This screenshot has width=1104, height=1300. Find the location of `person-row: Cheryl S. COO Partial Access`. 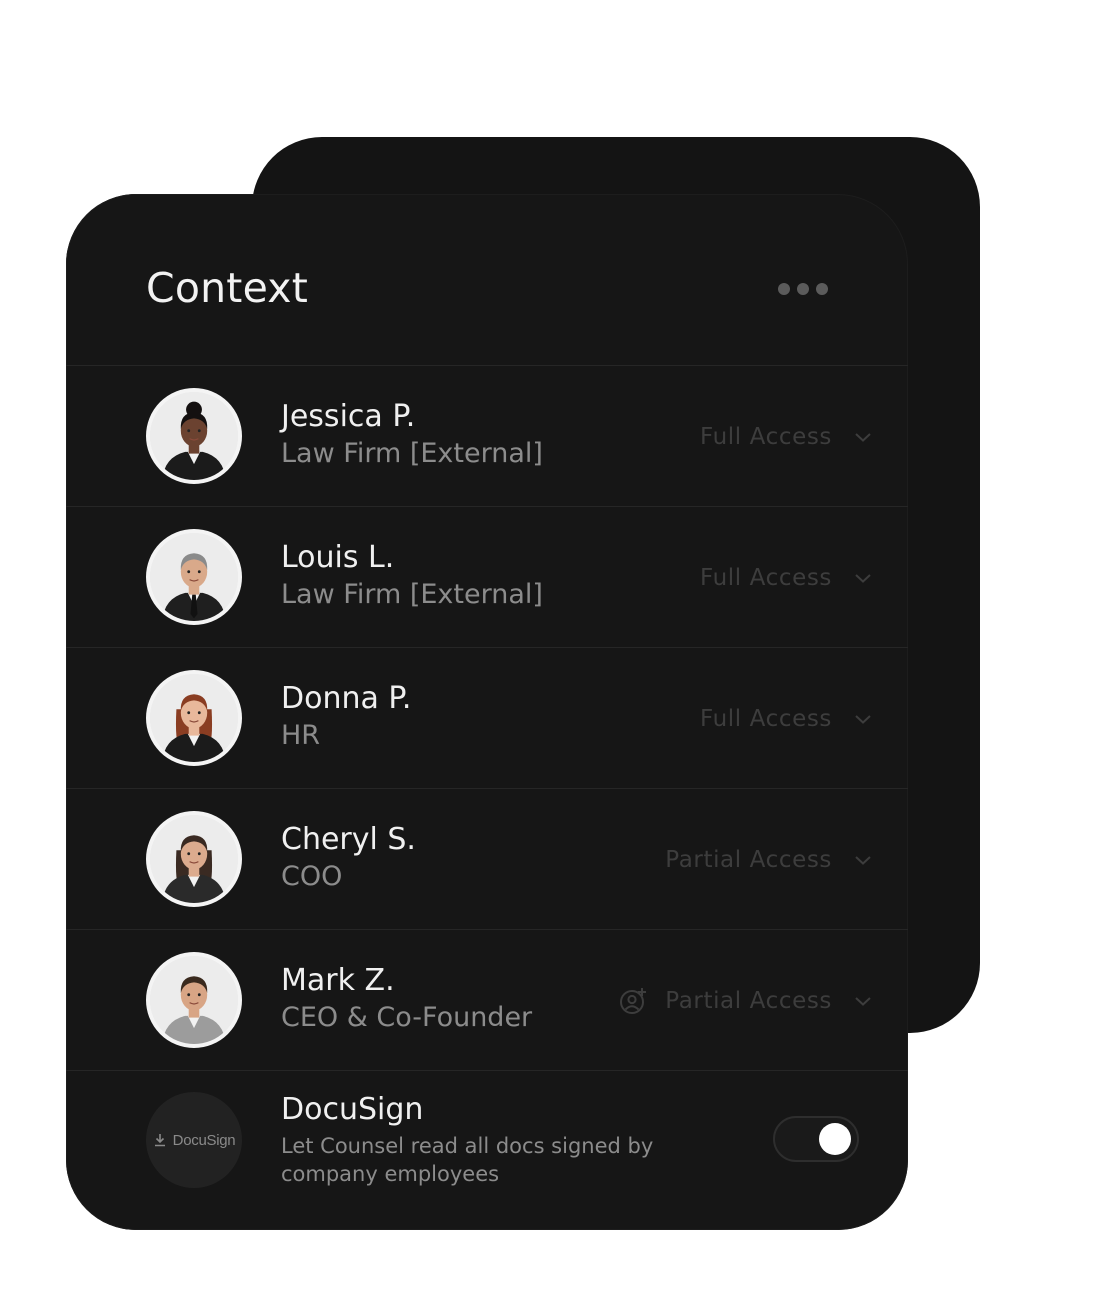

person-row: Cheryl S. COO Partial Access is located at coordinates (487, 859).